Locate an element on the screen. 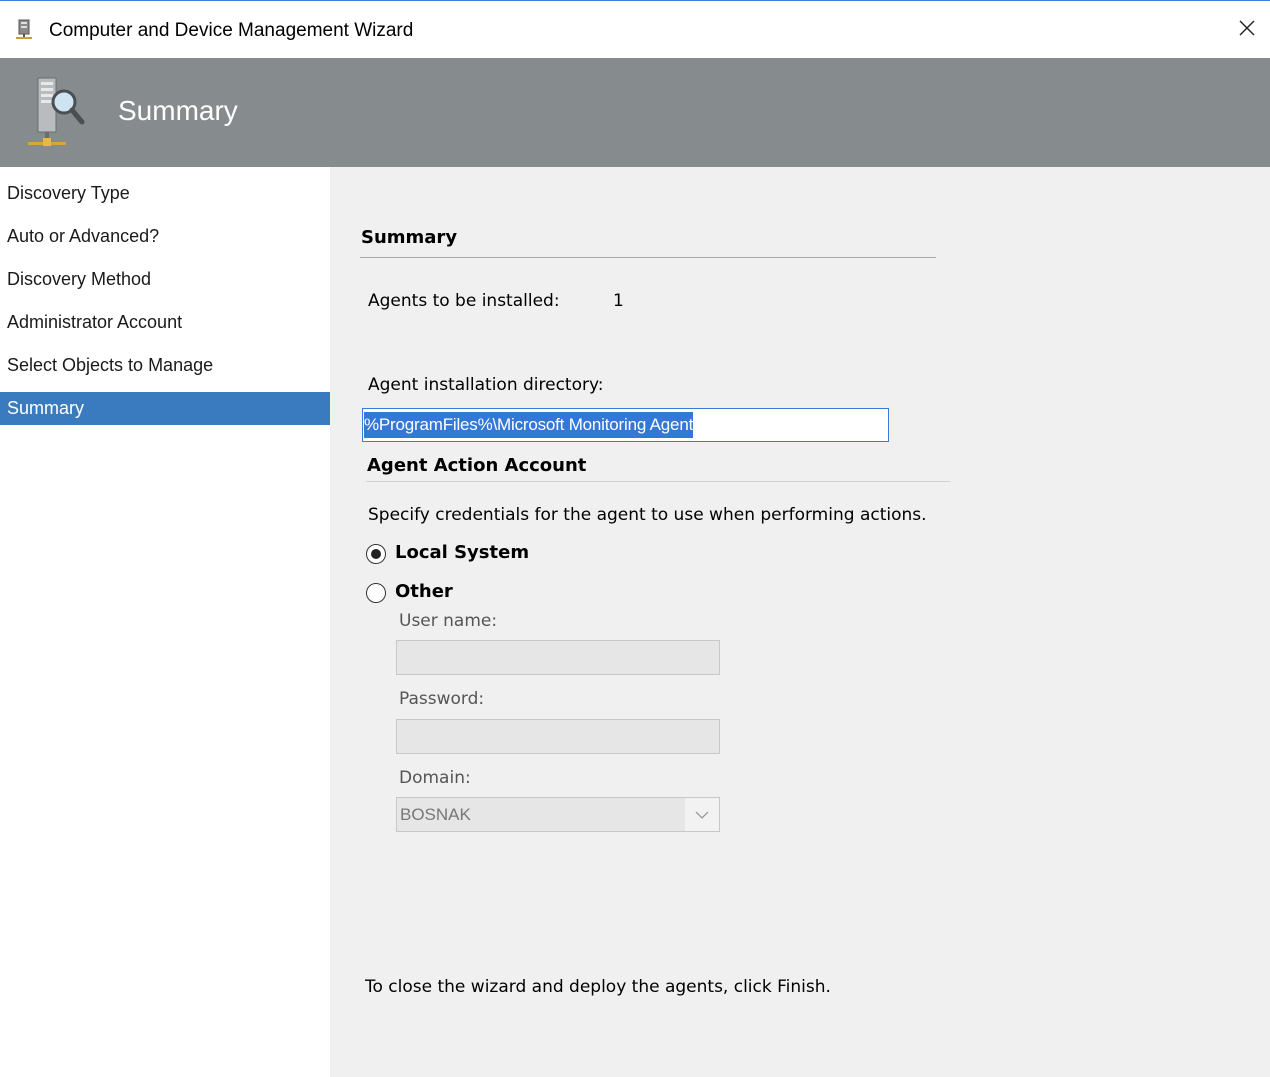 The height and width of the screenshot is (1077, 1270). chevron-down-icon is located at coordinates (702, 814).